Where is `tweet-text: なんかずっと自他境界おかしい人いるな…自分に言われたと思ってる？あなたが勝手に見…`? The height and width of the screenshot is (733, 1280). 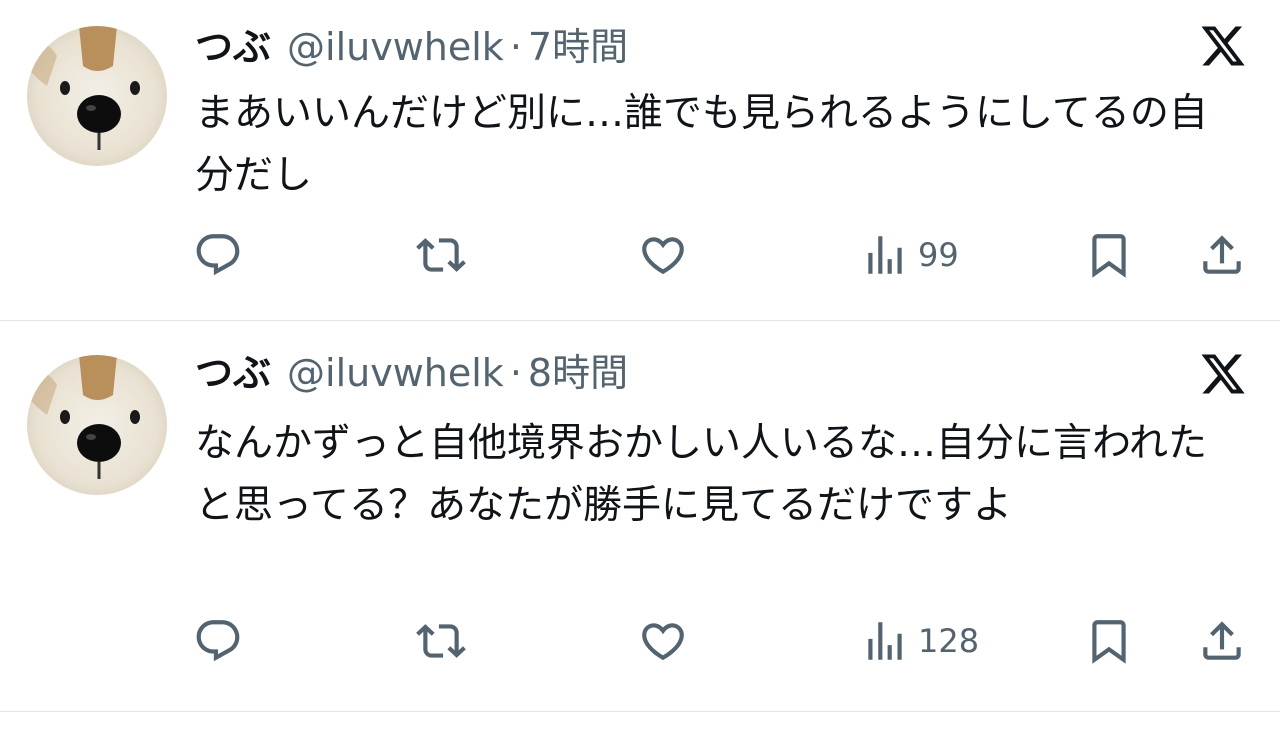 tweet-text: なんかずっと自他境界おかしい人いるな…自分に言われたと思ってる？あなたが勝手に見… is located at coordinates (701, 474).